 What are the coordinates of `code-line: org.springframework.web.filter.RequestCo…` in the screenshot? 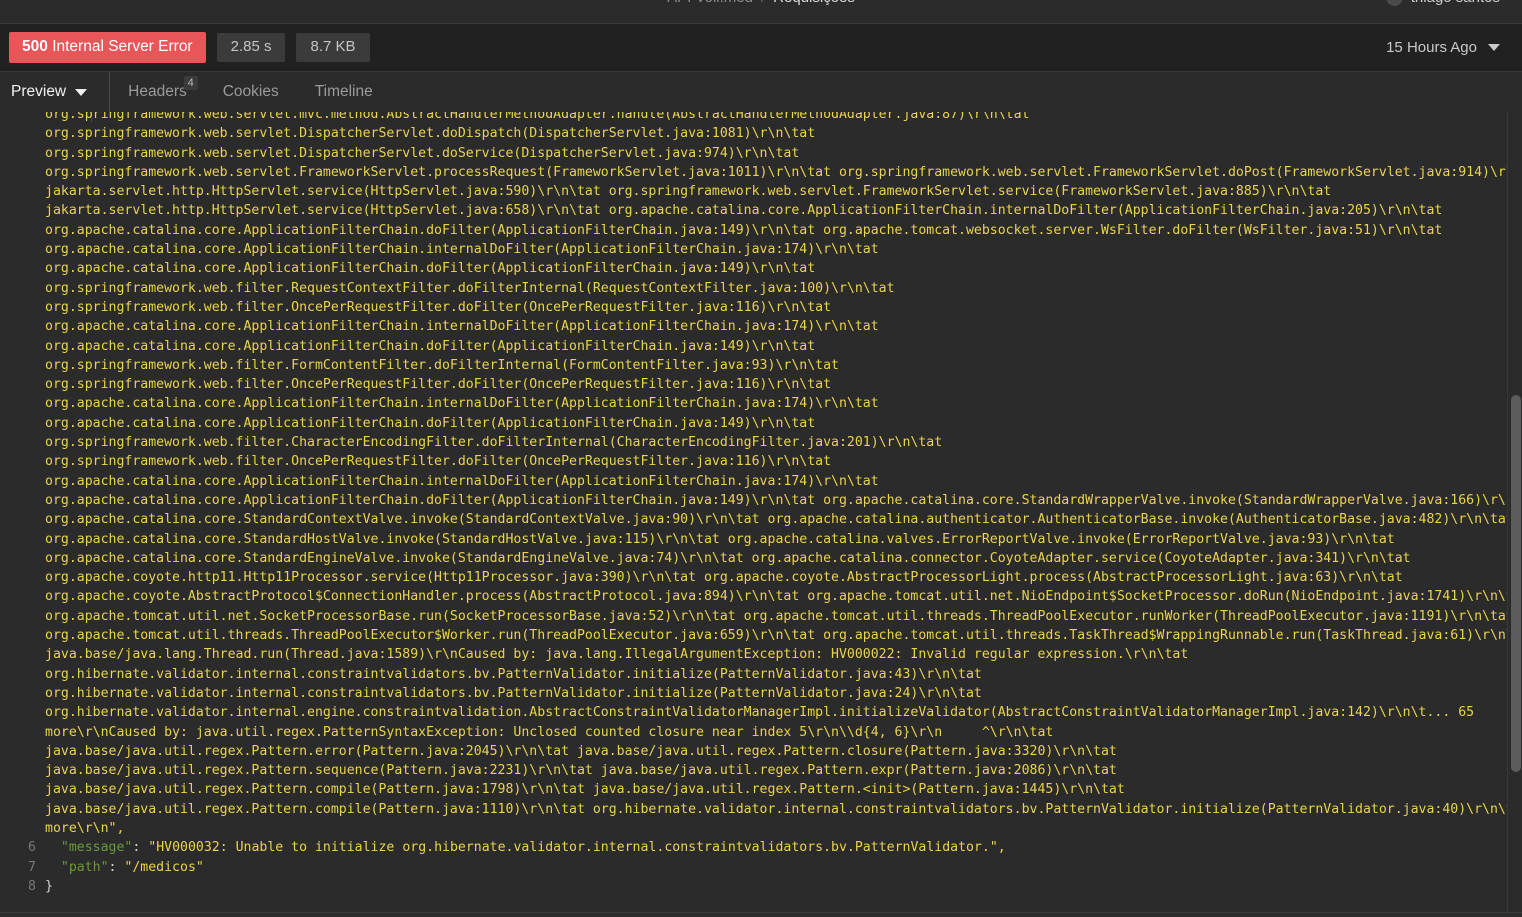 It's located at (761, 288).